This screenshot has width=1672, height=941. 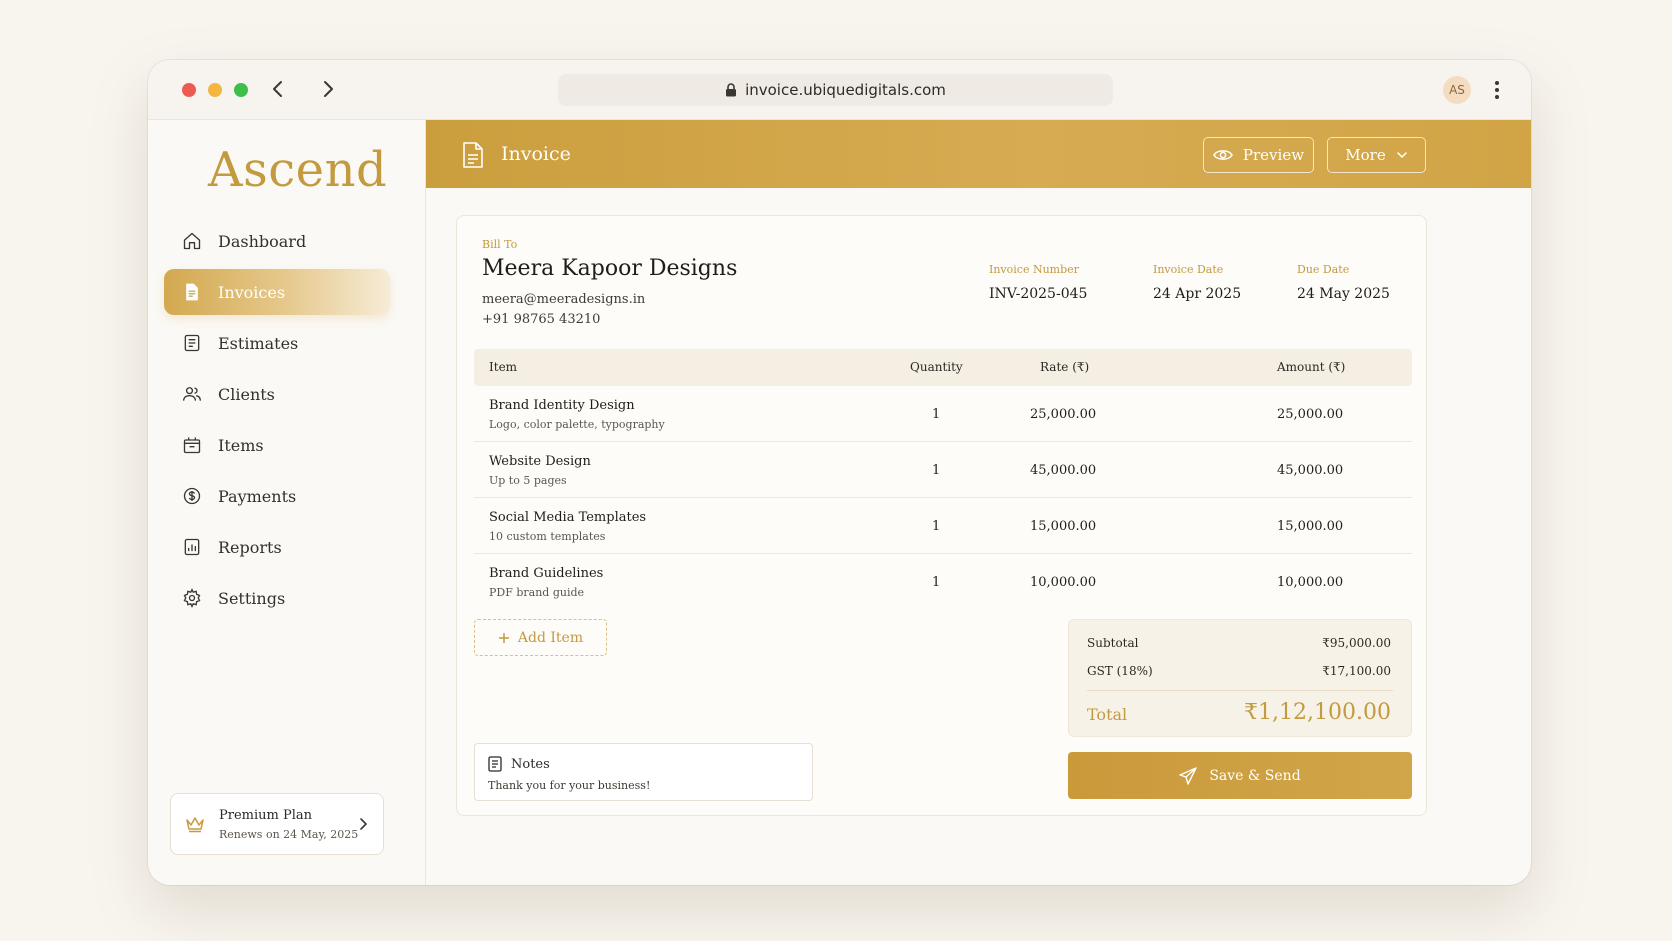 I want to click on maximize-window-button, so click(x=241, y=90).